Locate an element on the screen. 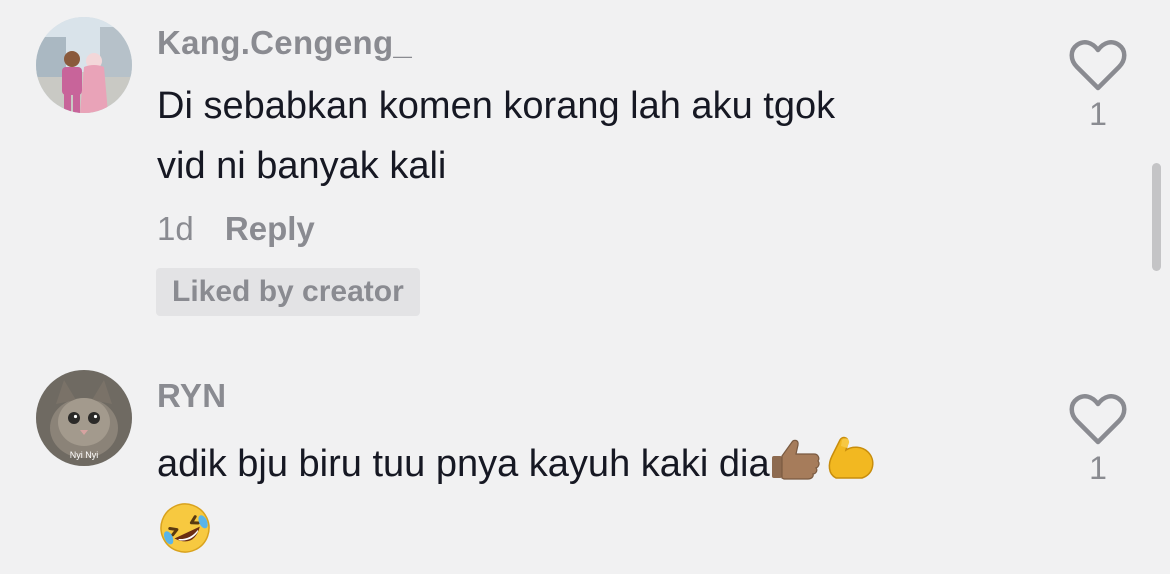 Image resolution: width=1170 pixels, height=574 pixels. comment-username: Kang.Cengeng_ is located at coordinates (284, 43).